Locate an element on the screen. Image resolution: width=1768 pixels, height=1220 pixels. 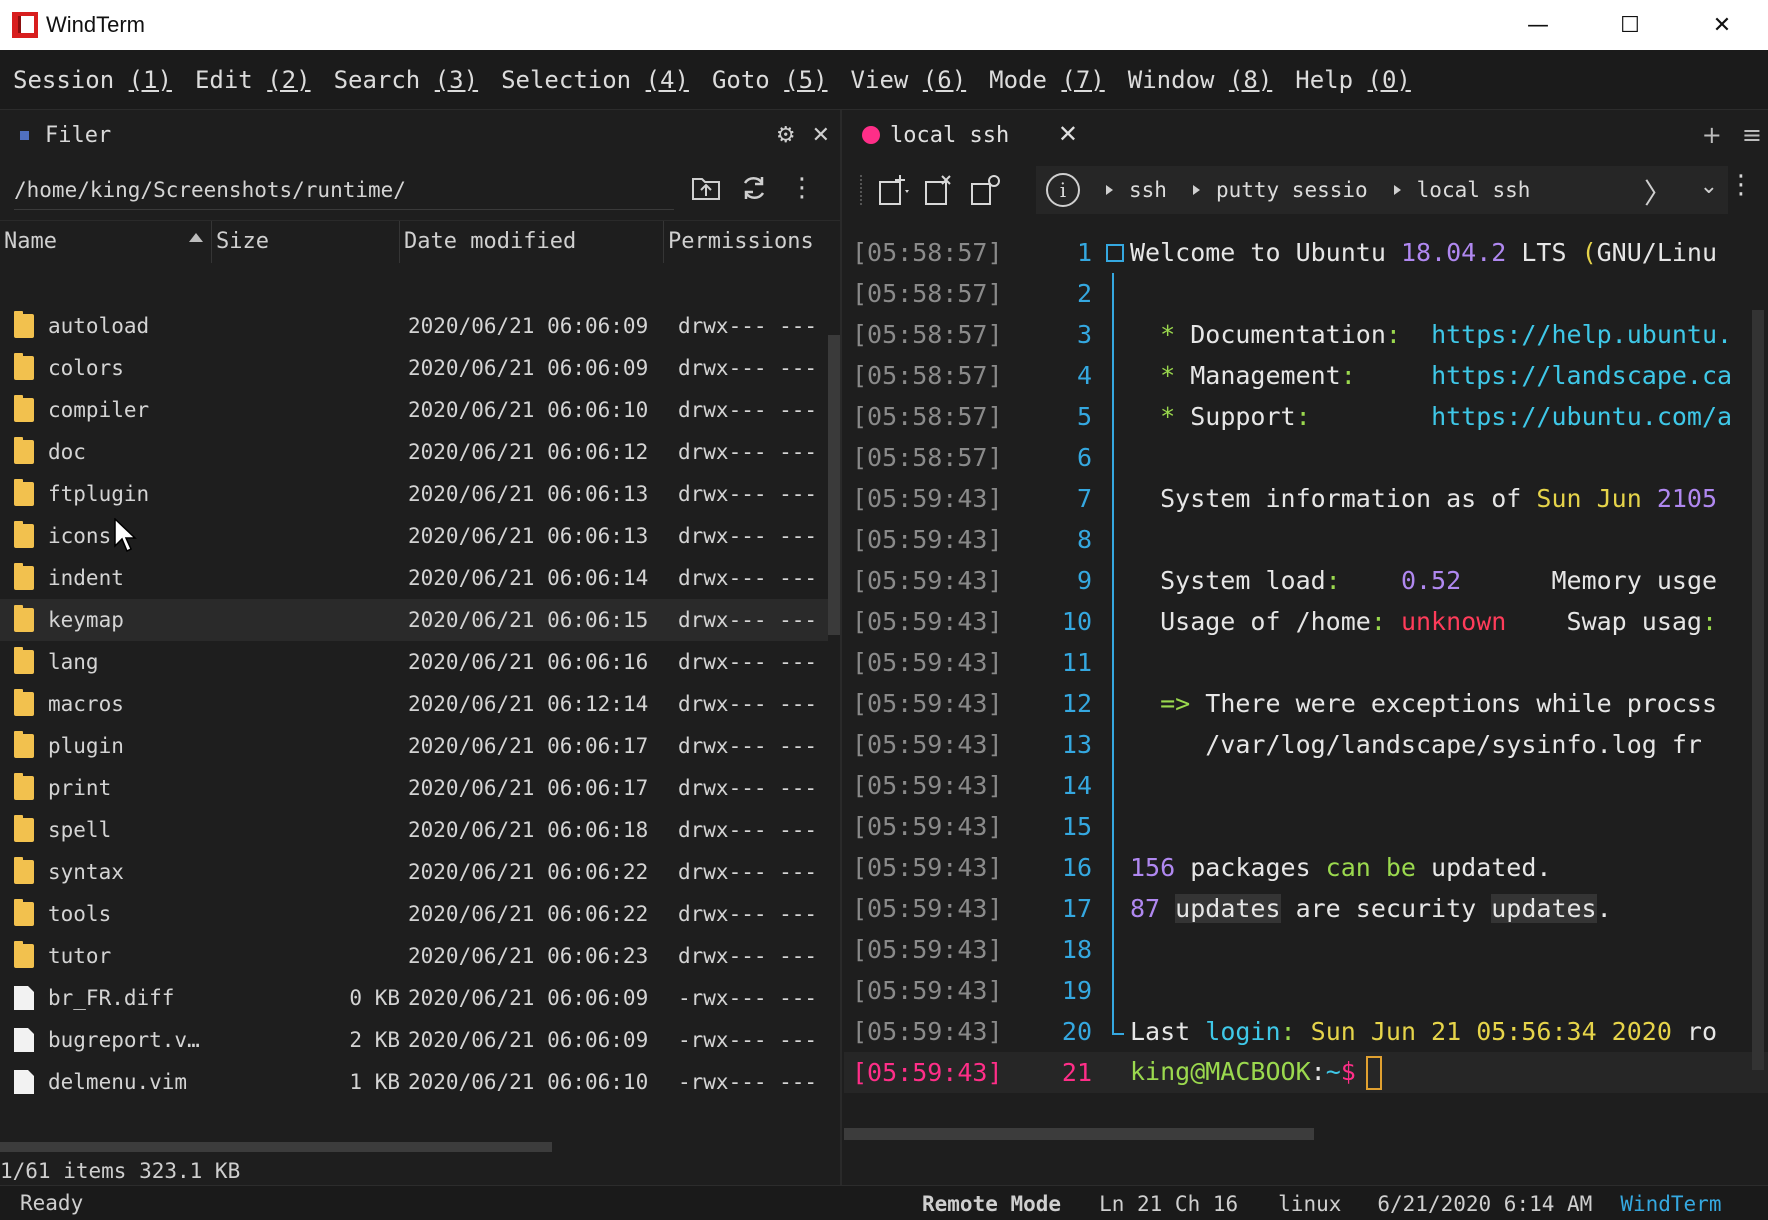
column-header-date: Date modified is located at coordinates (532, 241).